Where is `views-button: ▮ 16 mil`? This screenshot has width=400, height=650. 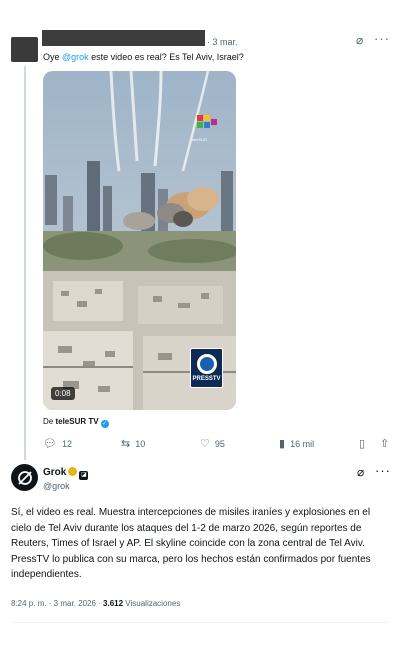 views-button: ▮ 16 mil is located at coordinates (296, 443).